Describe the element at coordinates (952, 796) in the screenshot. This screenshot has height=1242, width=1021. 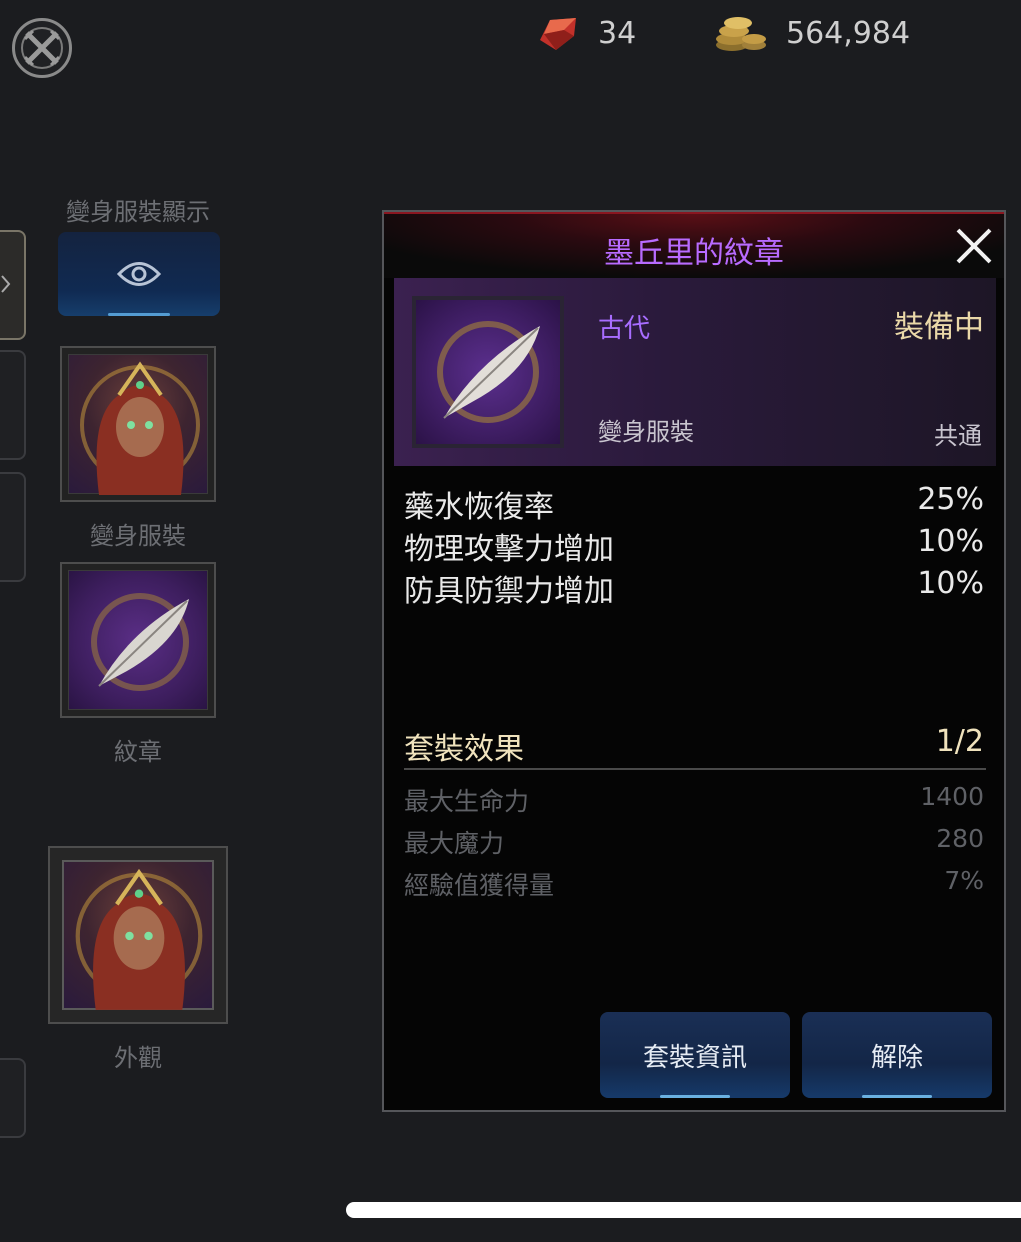
I see `set-effect-value: 1400` at that location.